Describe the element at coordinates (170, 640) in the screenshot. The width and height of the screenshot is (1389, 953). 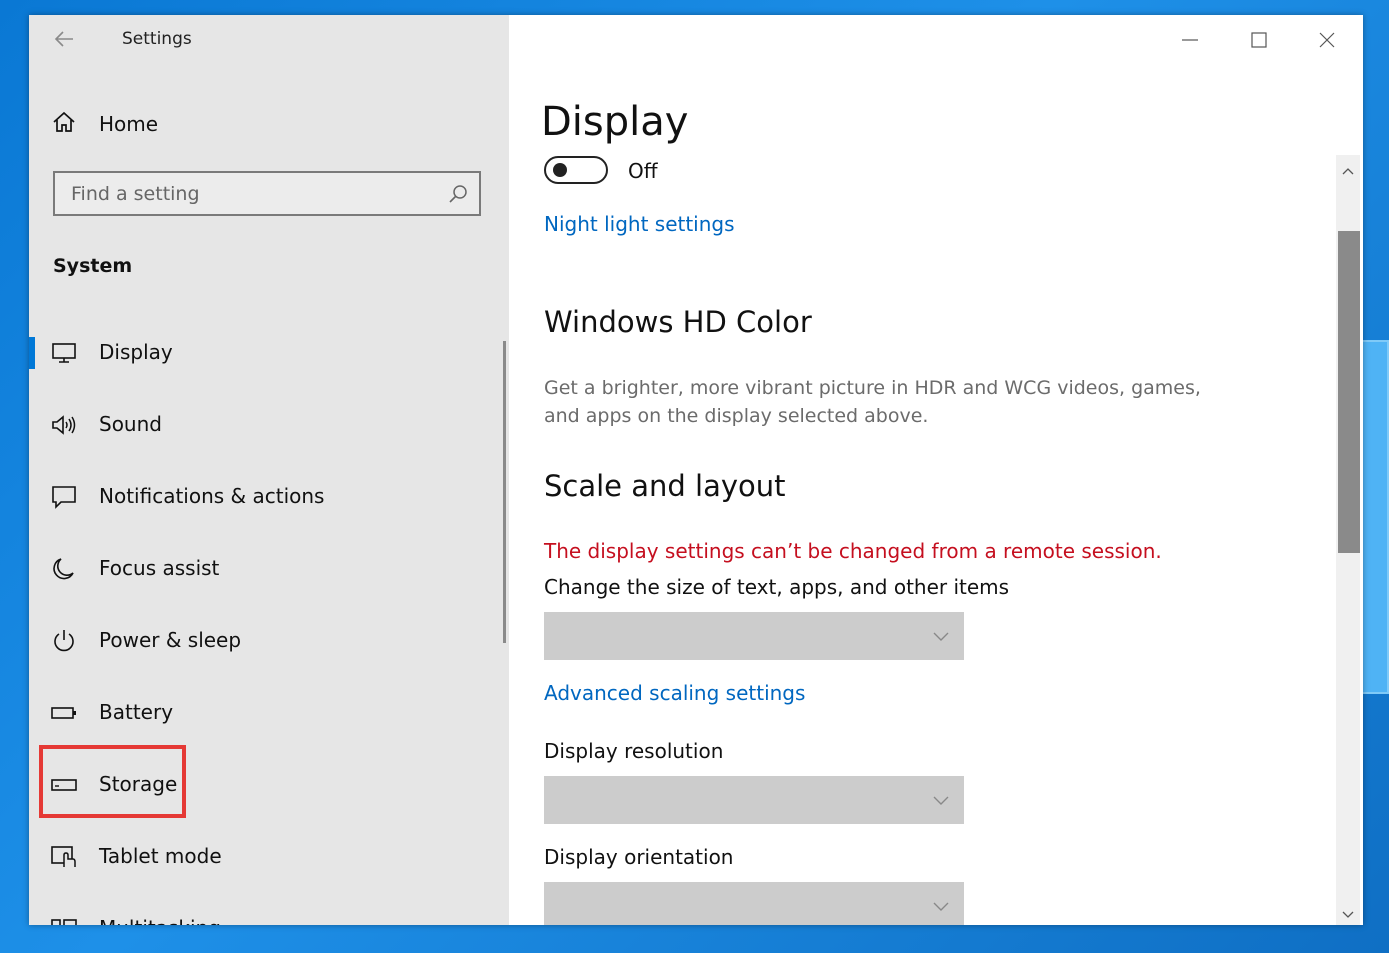
I see `sidebar-item-label: Power & sleep` at that location.